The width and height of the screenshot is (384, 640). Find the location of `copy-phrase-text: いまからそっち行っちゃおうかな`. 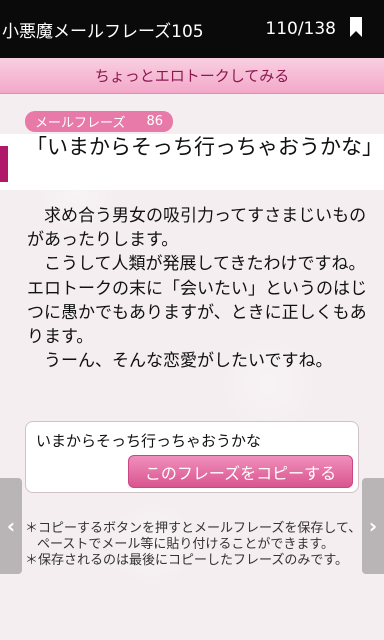

copy-phrase-text: いまからそっち行っちゃおうかな is located at coordinates (149, 441).